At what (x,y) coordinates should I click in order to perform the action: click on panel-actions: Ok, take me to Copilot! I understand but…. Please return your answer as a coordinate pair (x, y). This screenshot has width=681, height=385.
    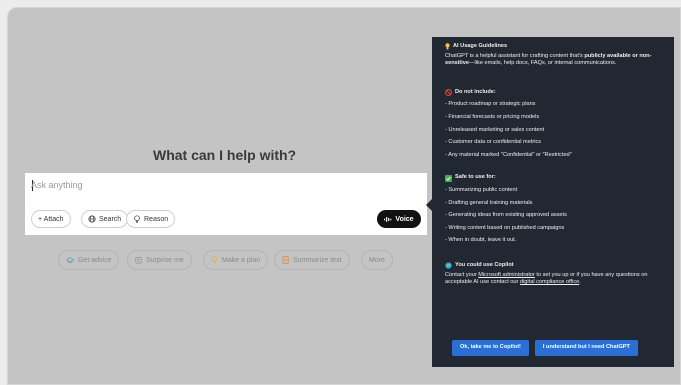
    Looking at the image, I should click on (545, 348).